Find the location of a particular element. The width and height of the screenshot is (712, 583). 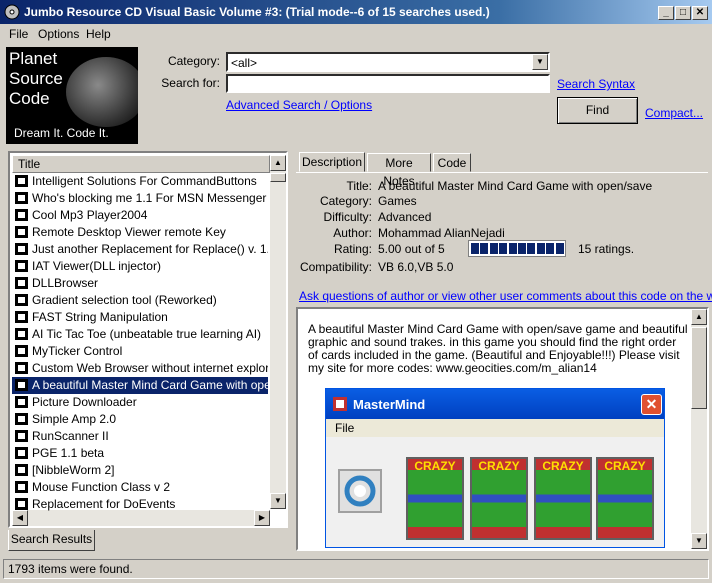

list-item: Intelligent Solutions For CommandButtons is located at coordinates (140, 181).